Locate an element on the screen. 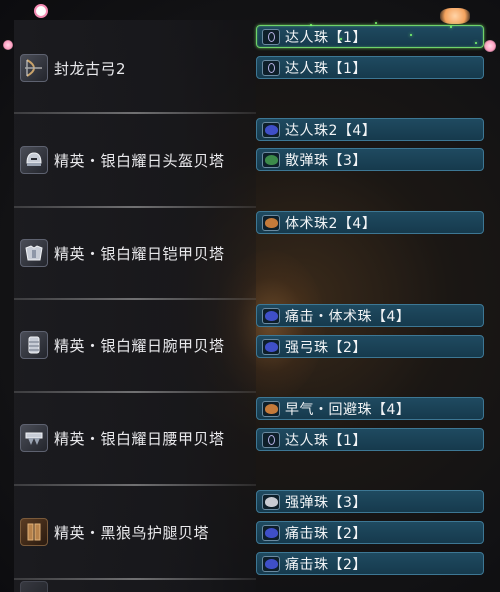 This screenshot has height=592, width=500. equipment-name: 封龙古弓2 is located at coordinates (90, 68).